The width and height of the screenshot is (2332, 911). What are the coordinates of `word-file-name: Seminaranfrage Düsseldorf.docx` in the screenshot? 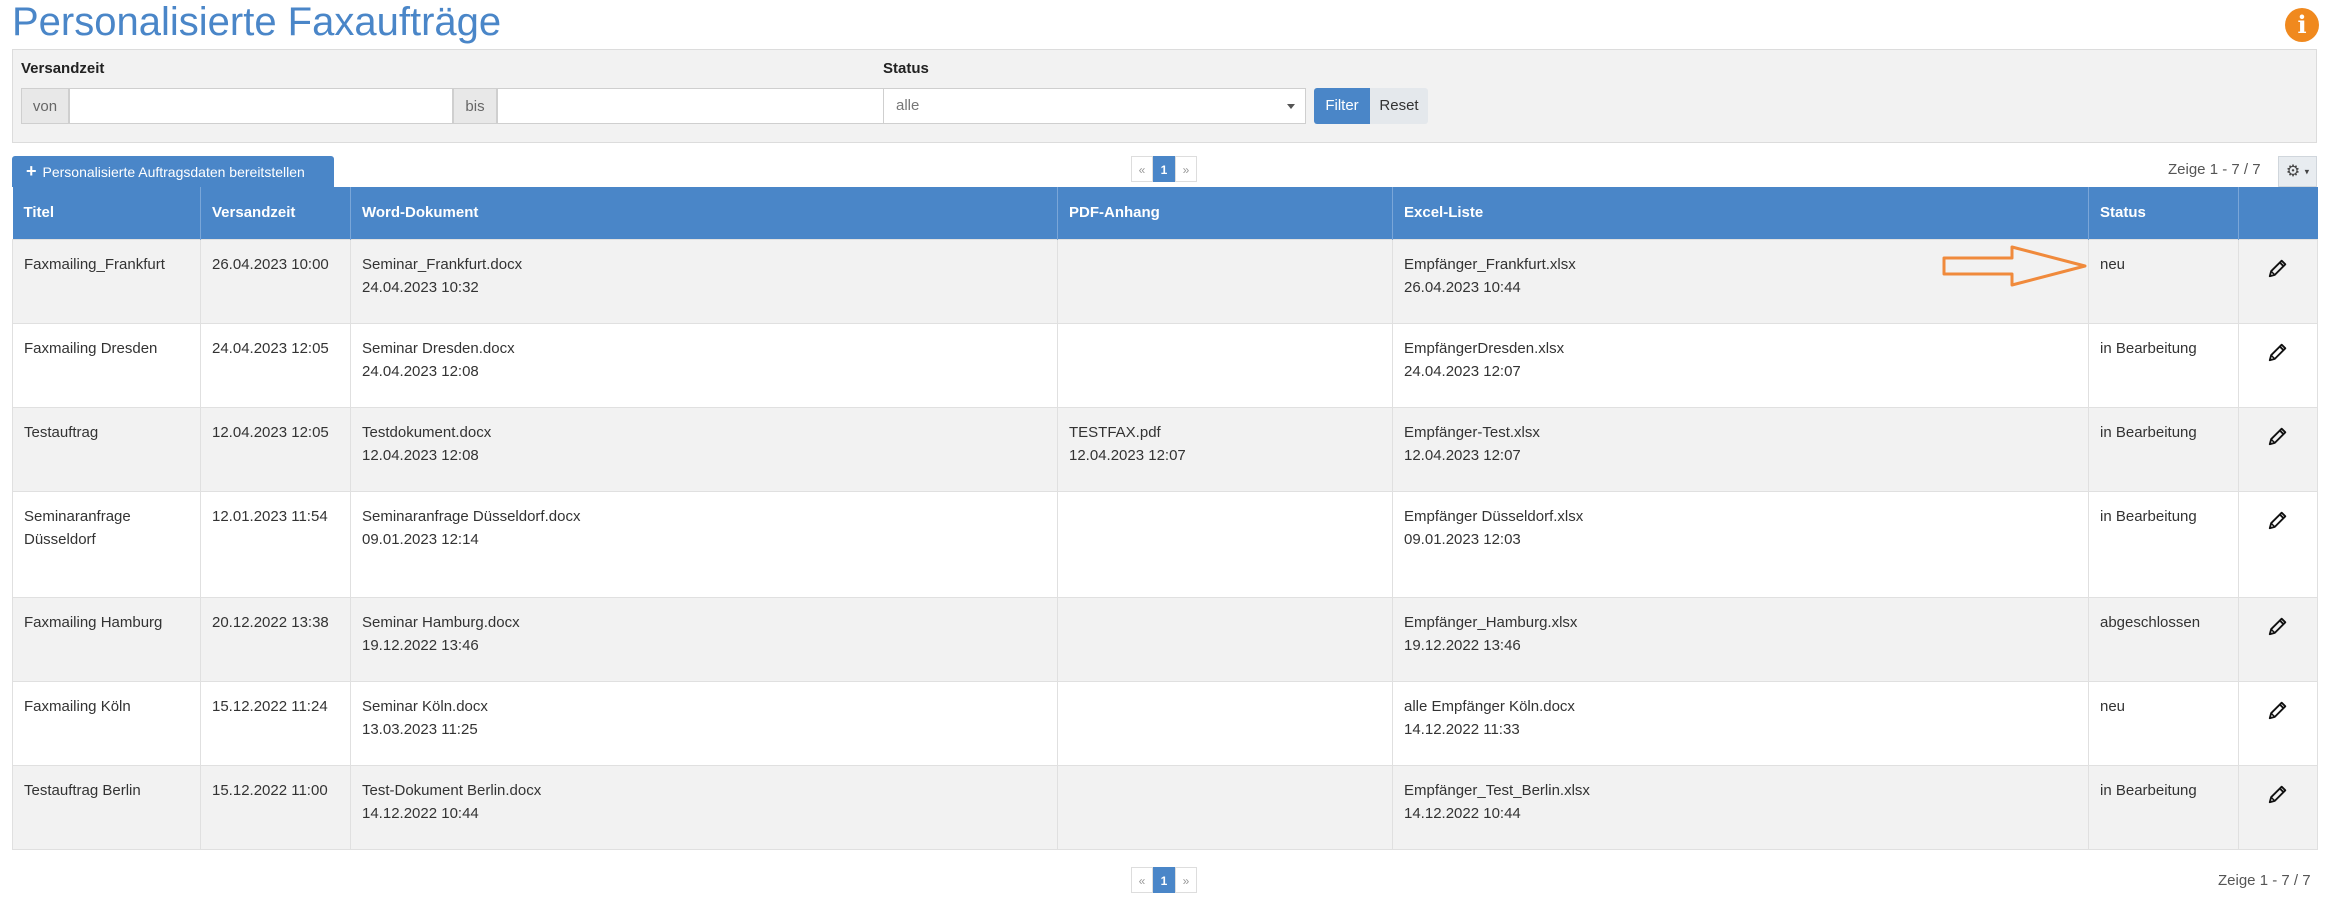 It's located at (704, 516).